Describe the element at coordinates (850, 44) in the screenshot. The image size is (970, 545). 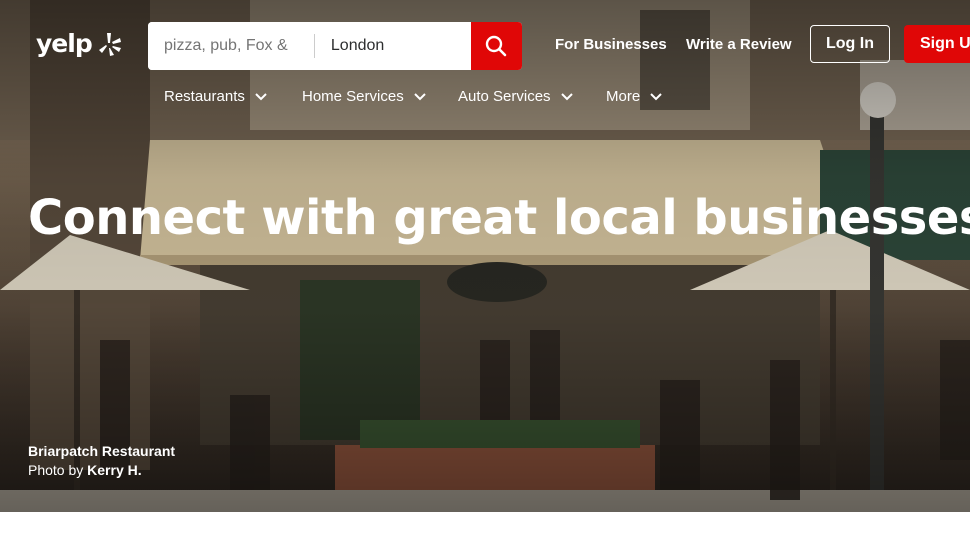
I see `login-button: Log In` at that location.